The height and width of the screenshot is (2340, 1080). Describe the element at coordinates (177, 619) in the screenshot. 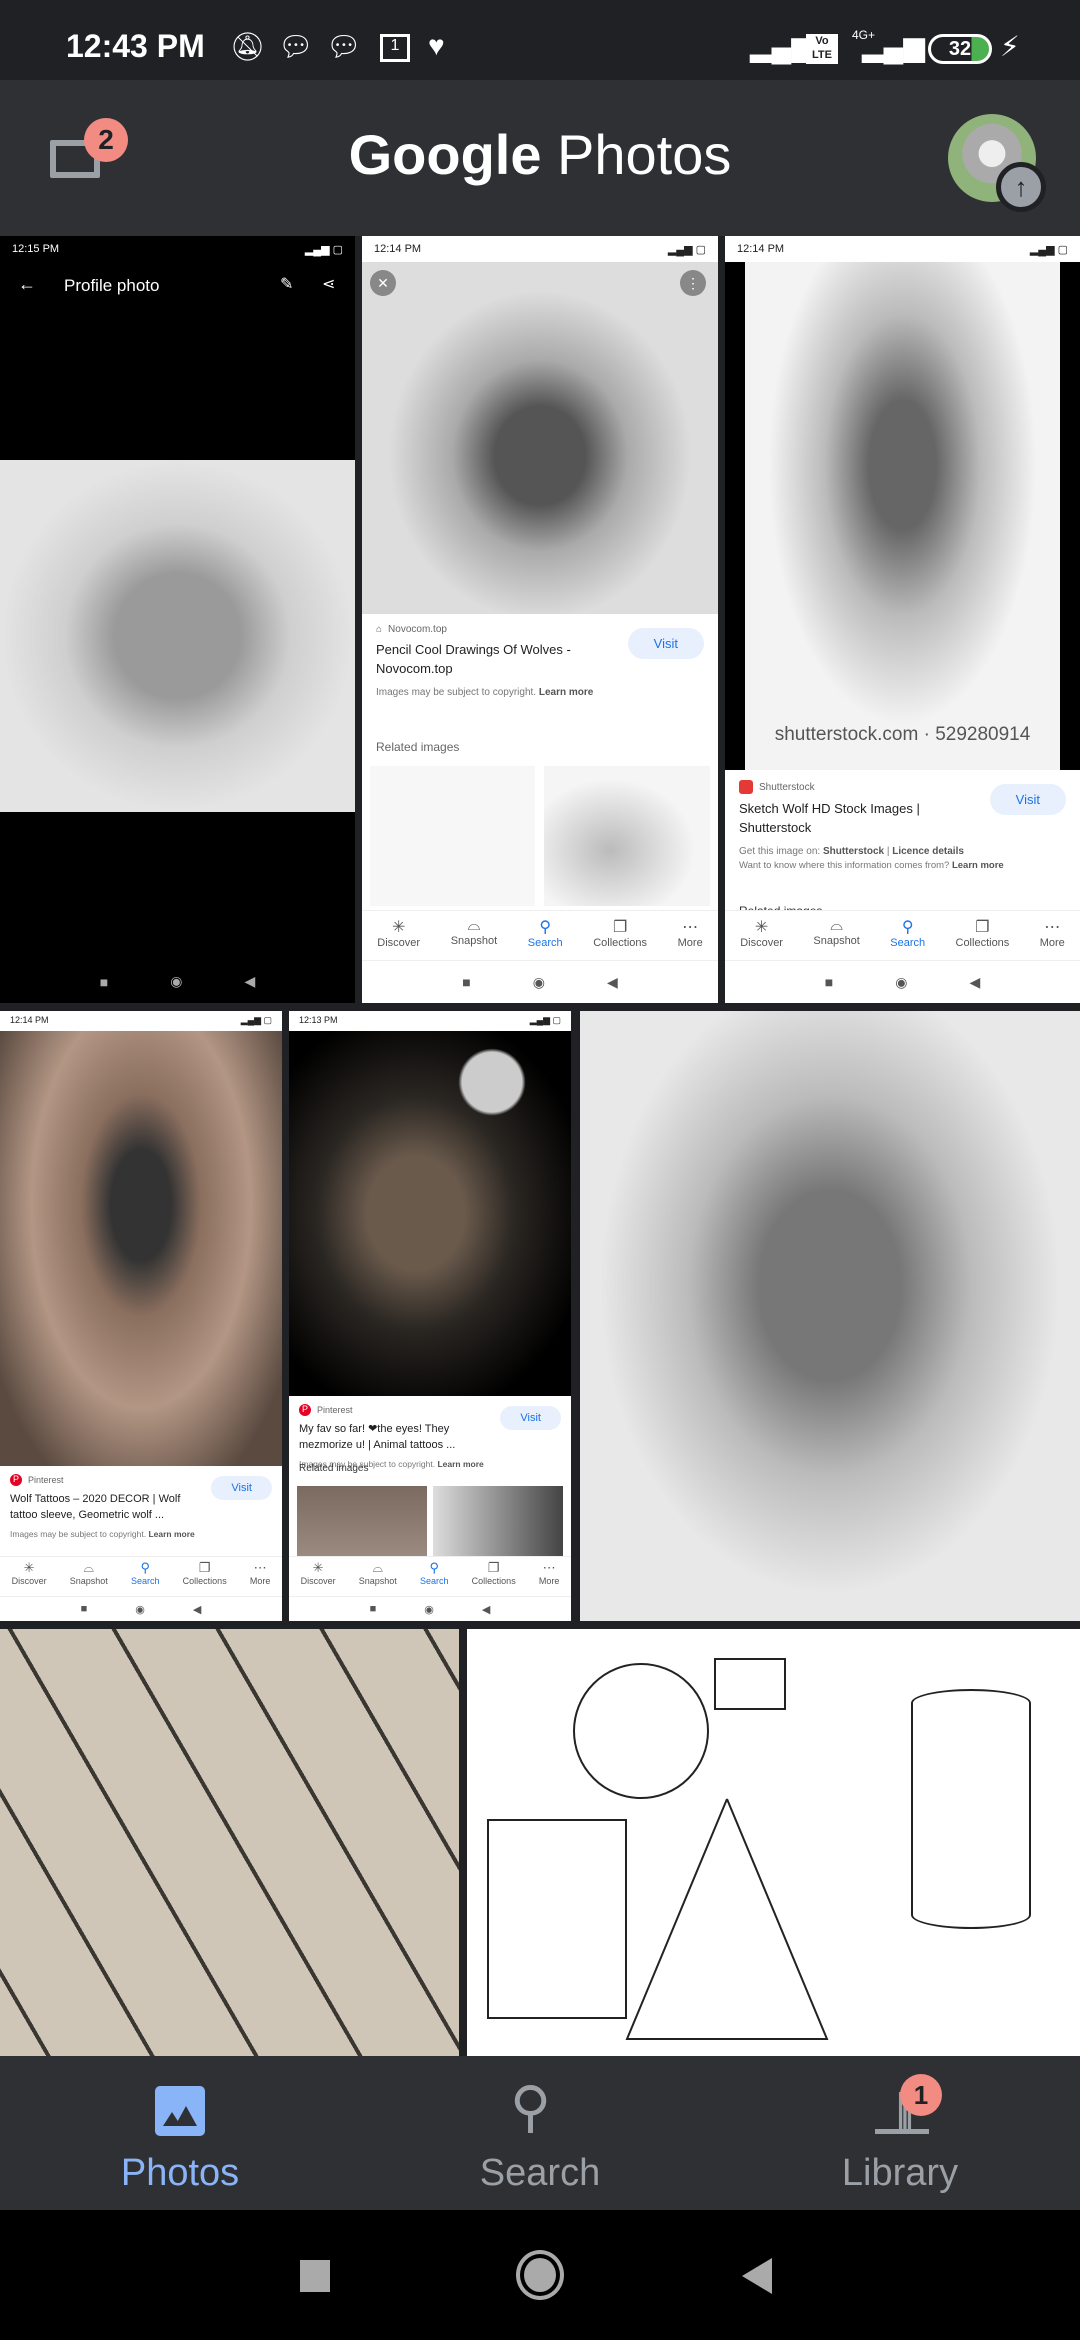

I see `photo-thumbnail: 12:15 PM ▂▄▆ ▢ ← Profile photo ✎ ⋖ ■ ◉ ◀` at that location.